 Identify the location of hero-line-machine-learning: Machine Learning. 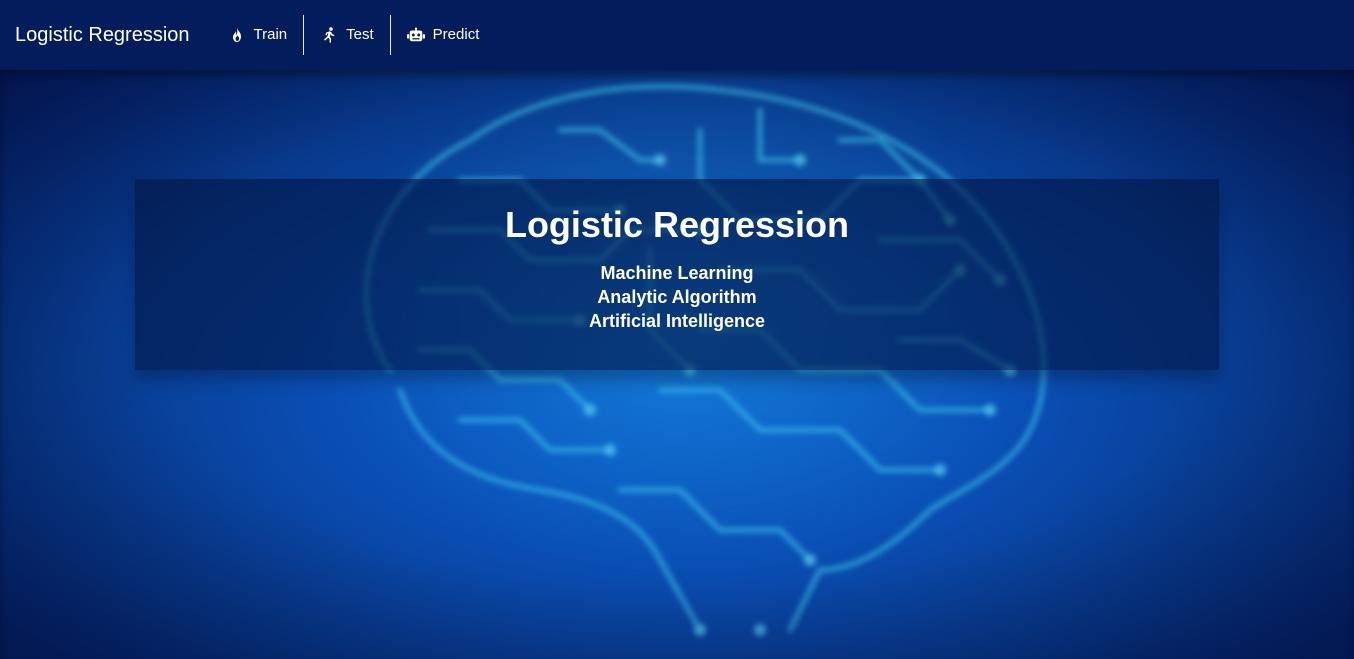
(677, 273).